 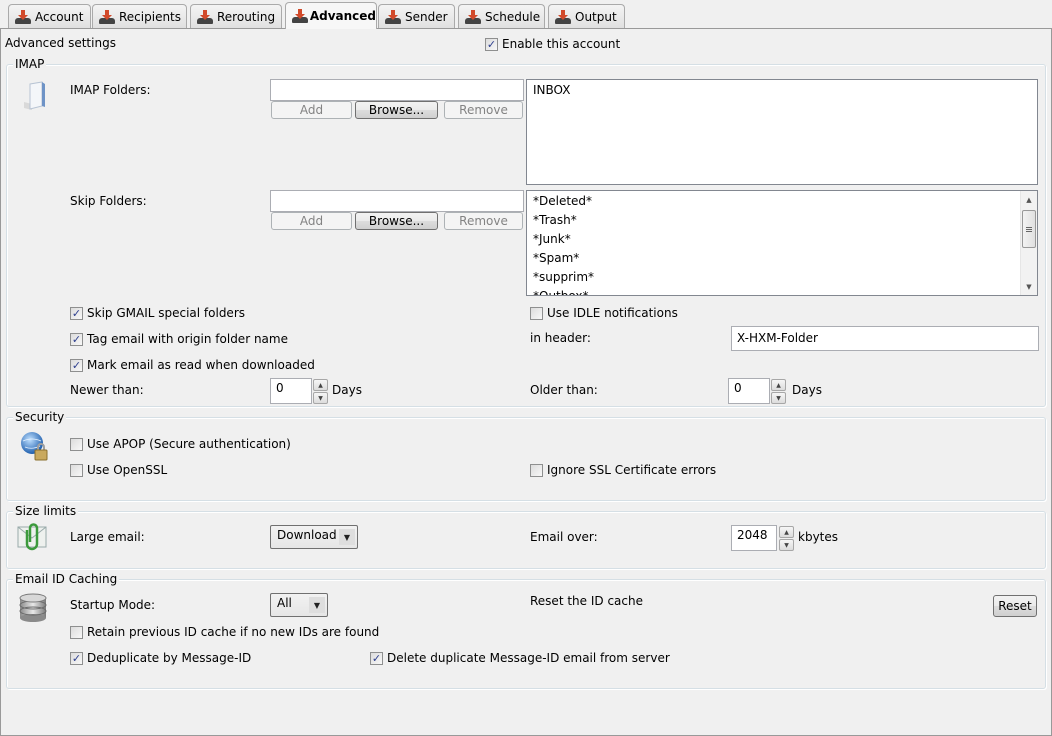 What do you see at coordinates (596, 16) in the screenshot?
I see `tab-label: Output` at bounding box center [596, 16].